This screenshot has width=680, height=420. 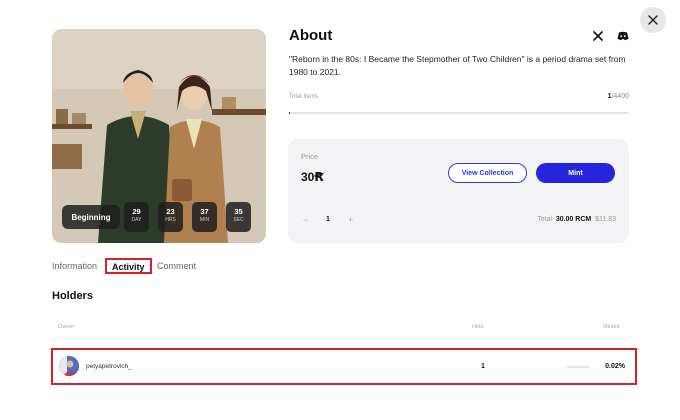 What do you see at coordinates (305, 220) in the screenshot?
I see `quantity-decrement-button: −` at bounding box center [305, 220].